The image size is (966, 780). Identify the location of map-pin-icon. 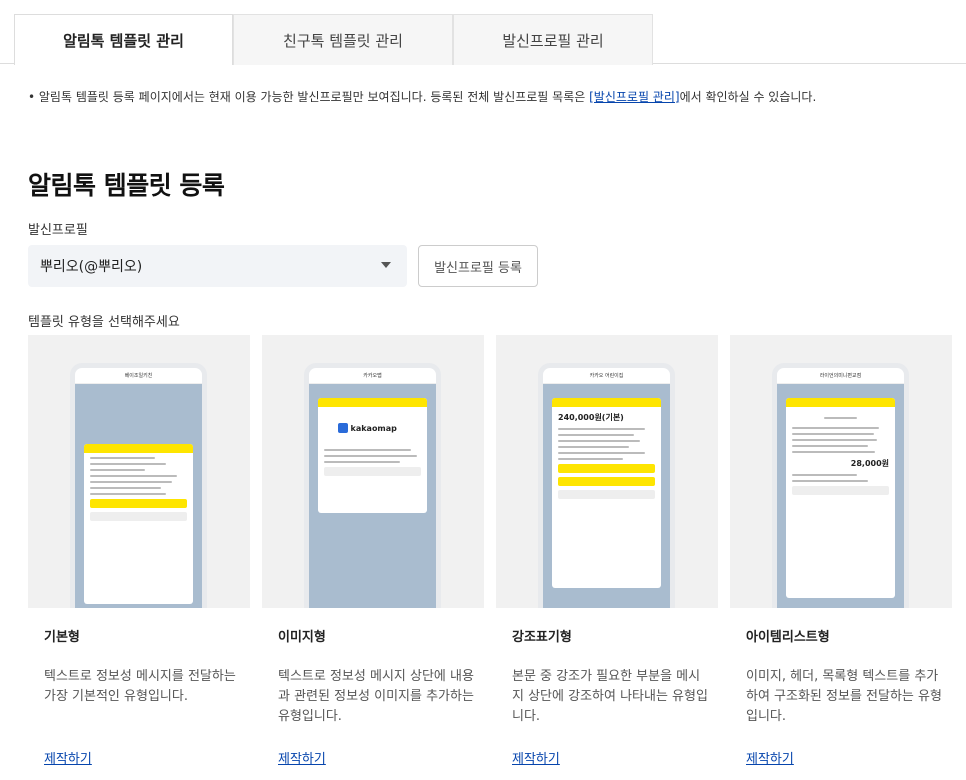
(342, 428).